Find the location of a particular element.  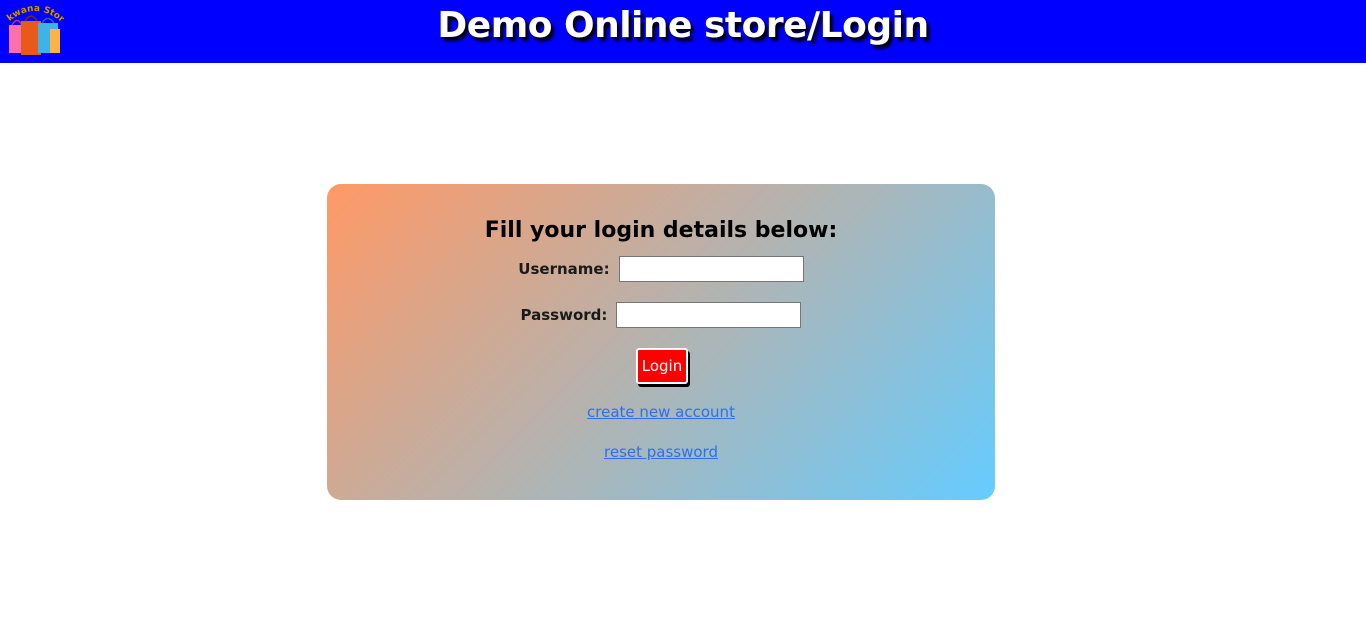

password-label: Password: is located at coordinates (564, 315).